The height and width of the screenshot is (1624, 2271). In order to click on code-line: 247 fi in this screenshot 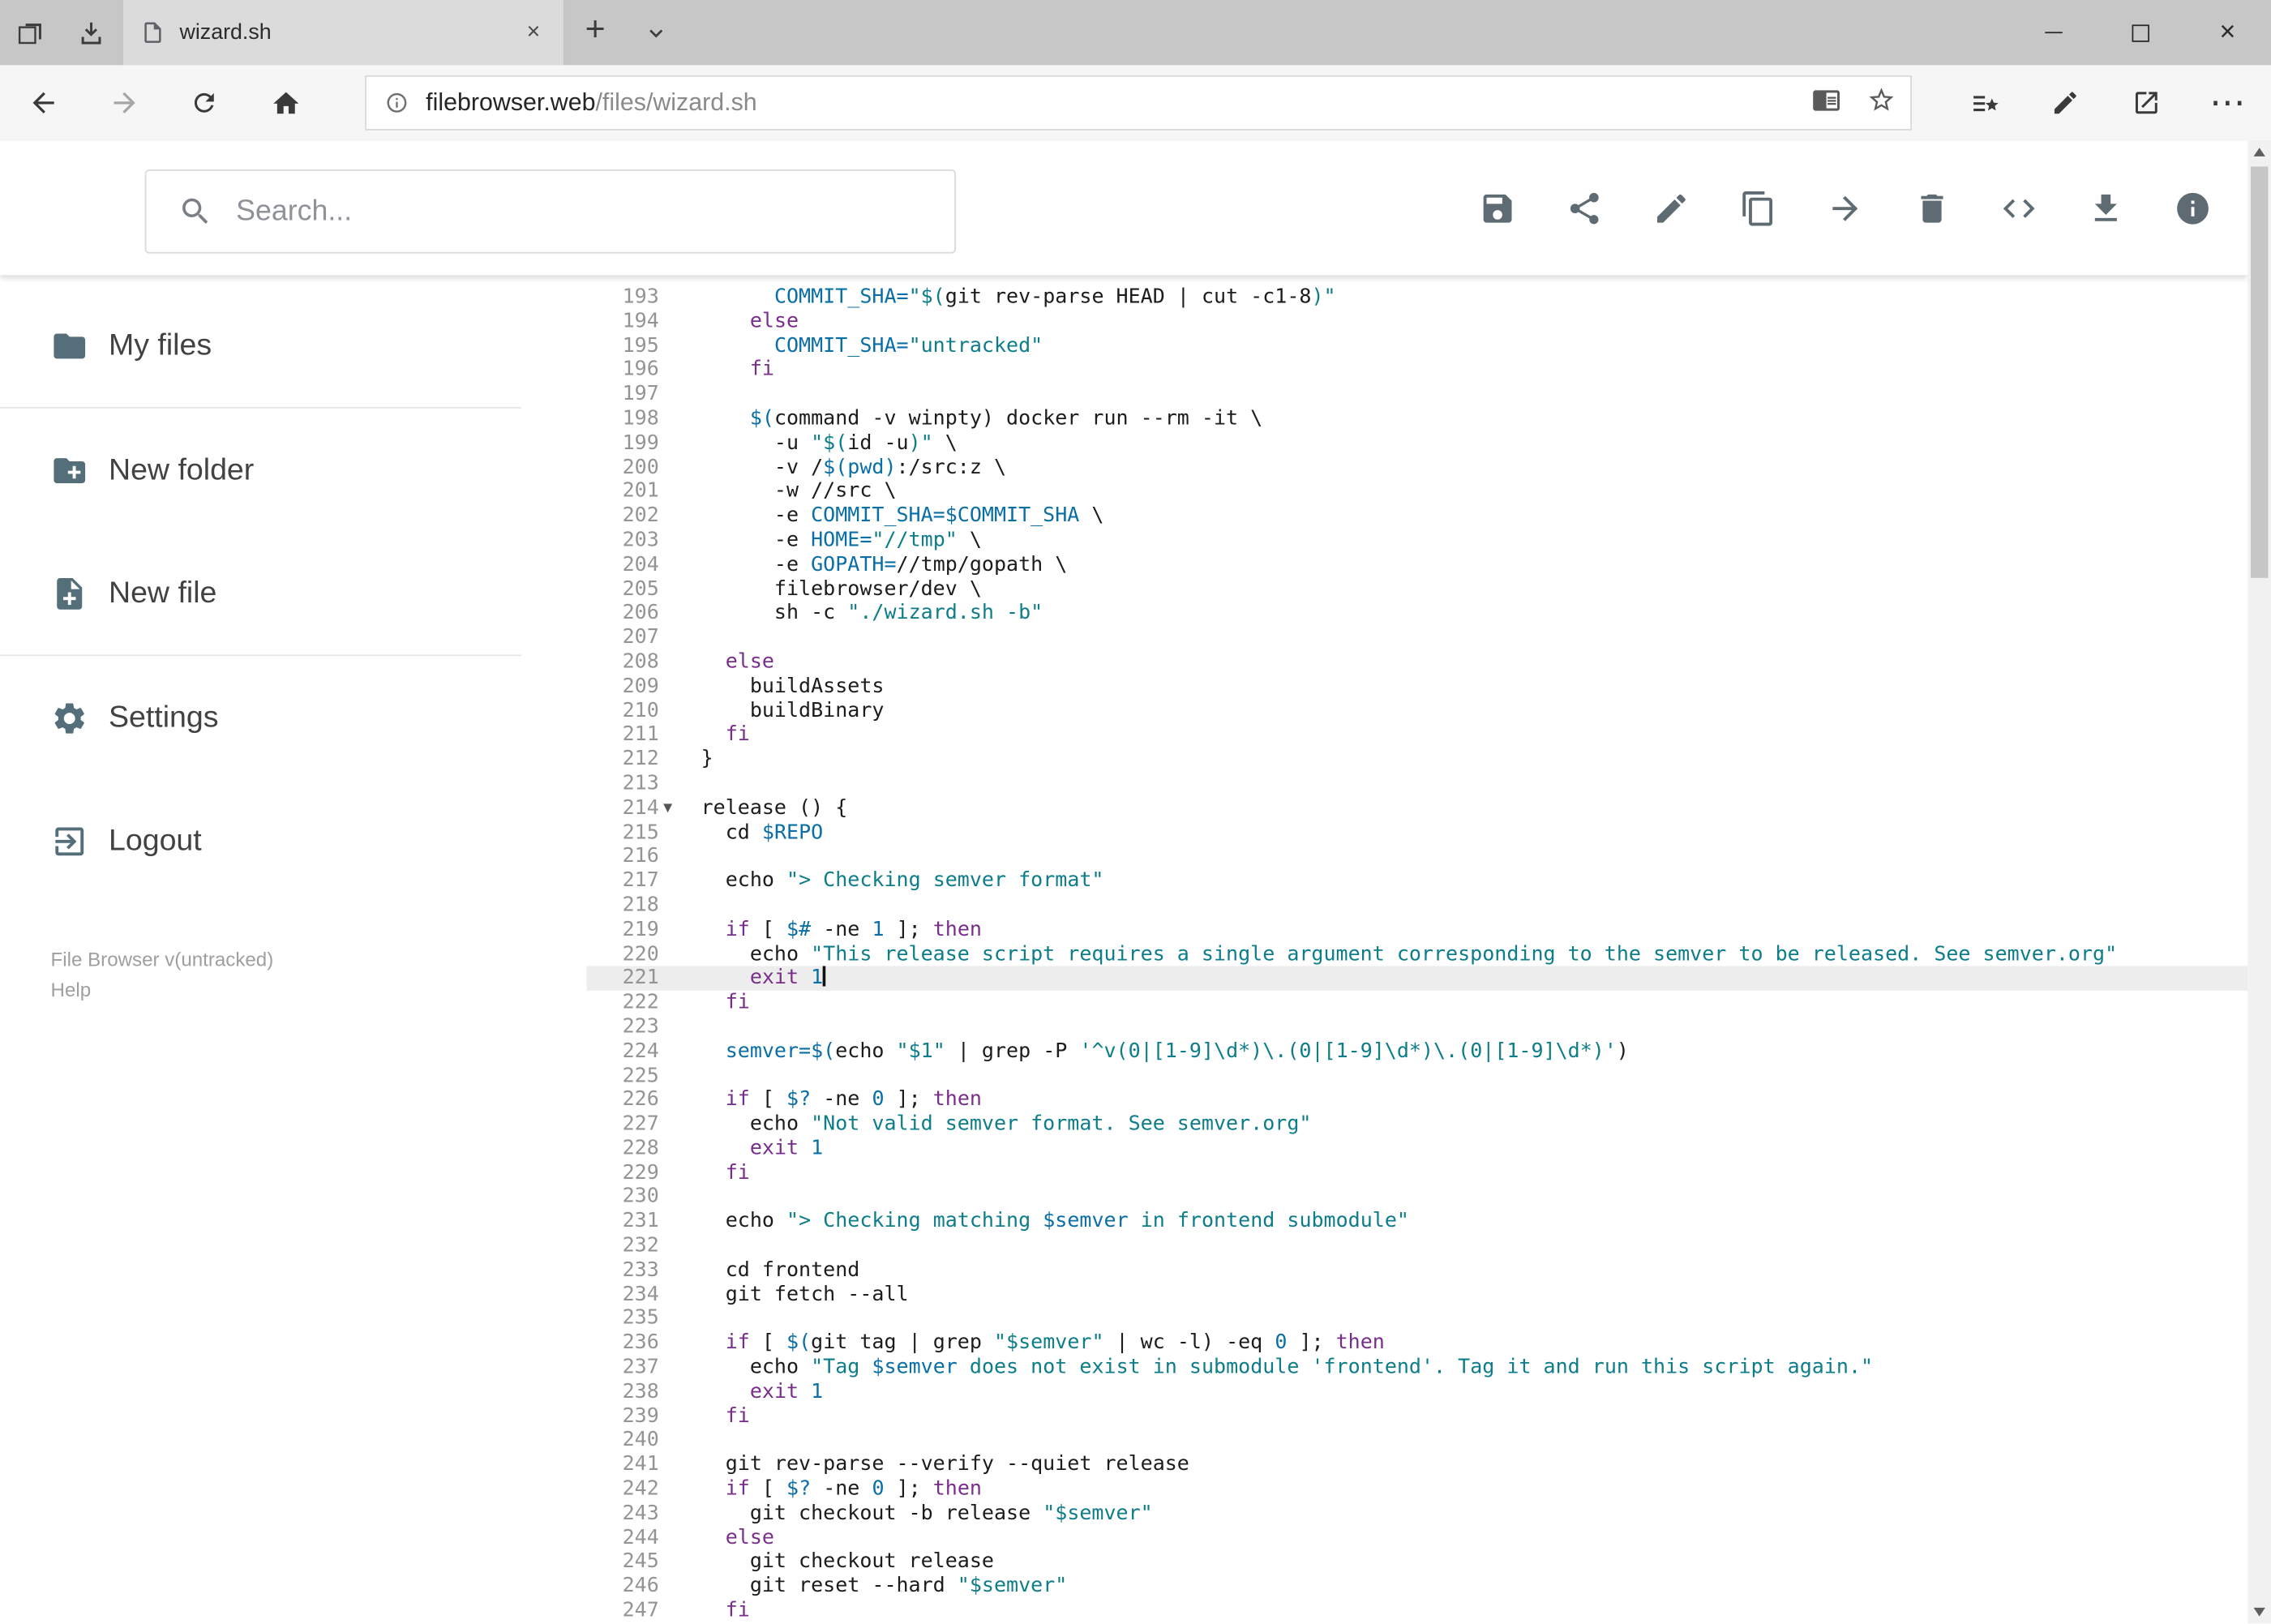, I will do `click(1417, 1611)`.